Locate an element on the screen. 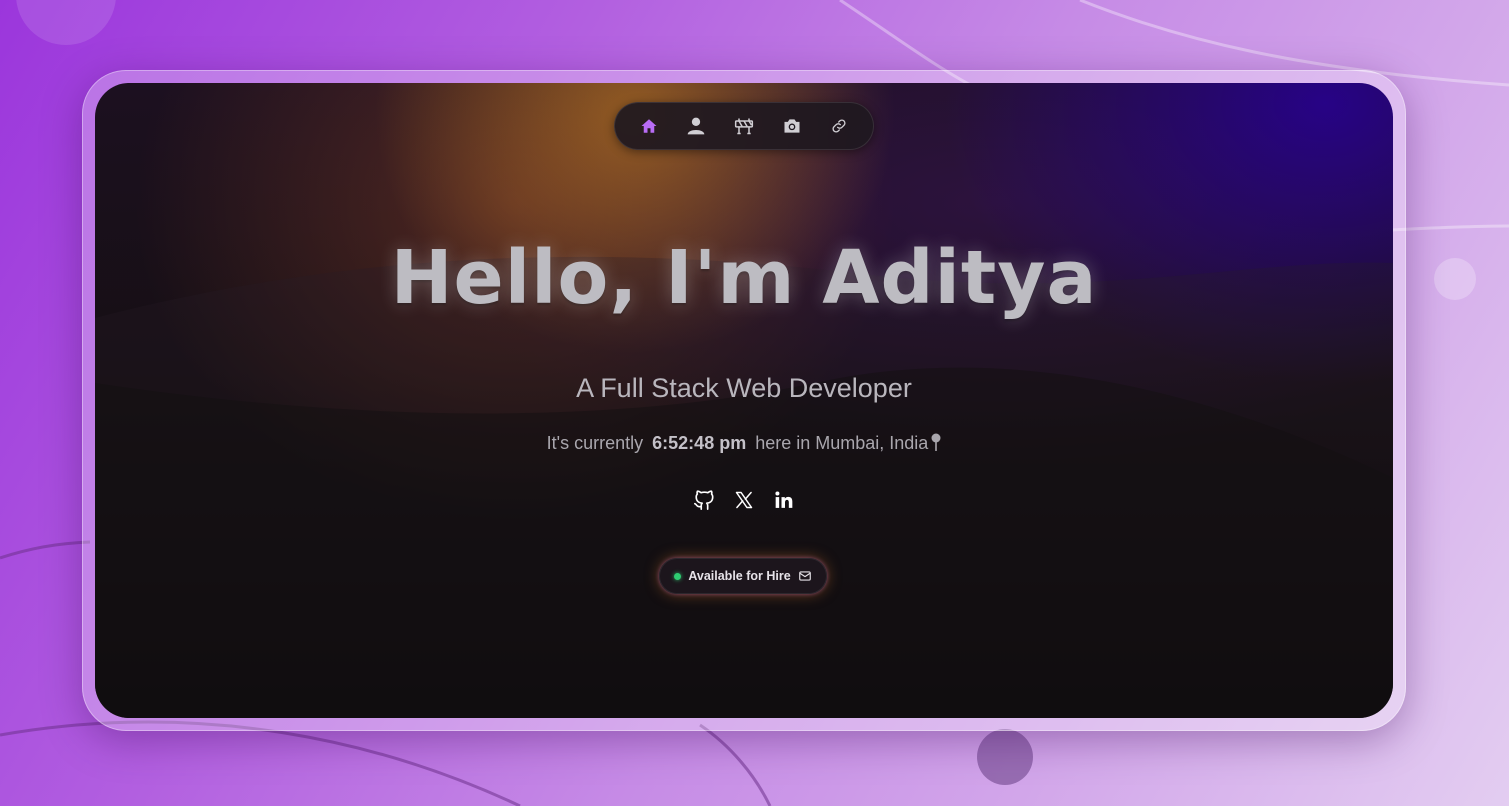  x-icon is located at coordinates (744, 500).